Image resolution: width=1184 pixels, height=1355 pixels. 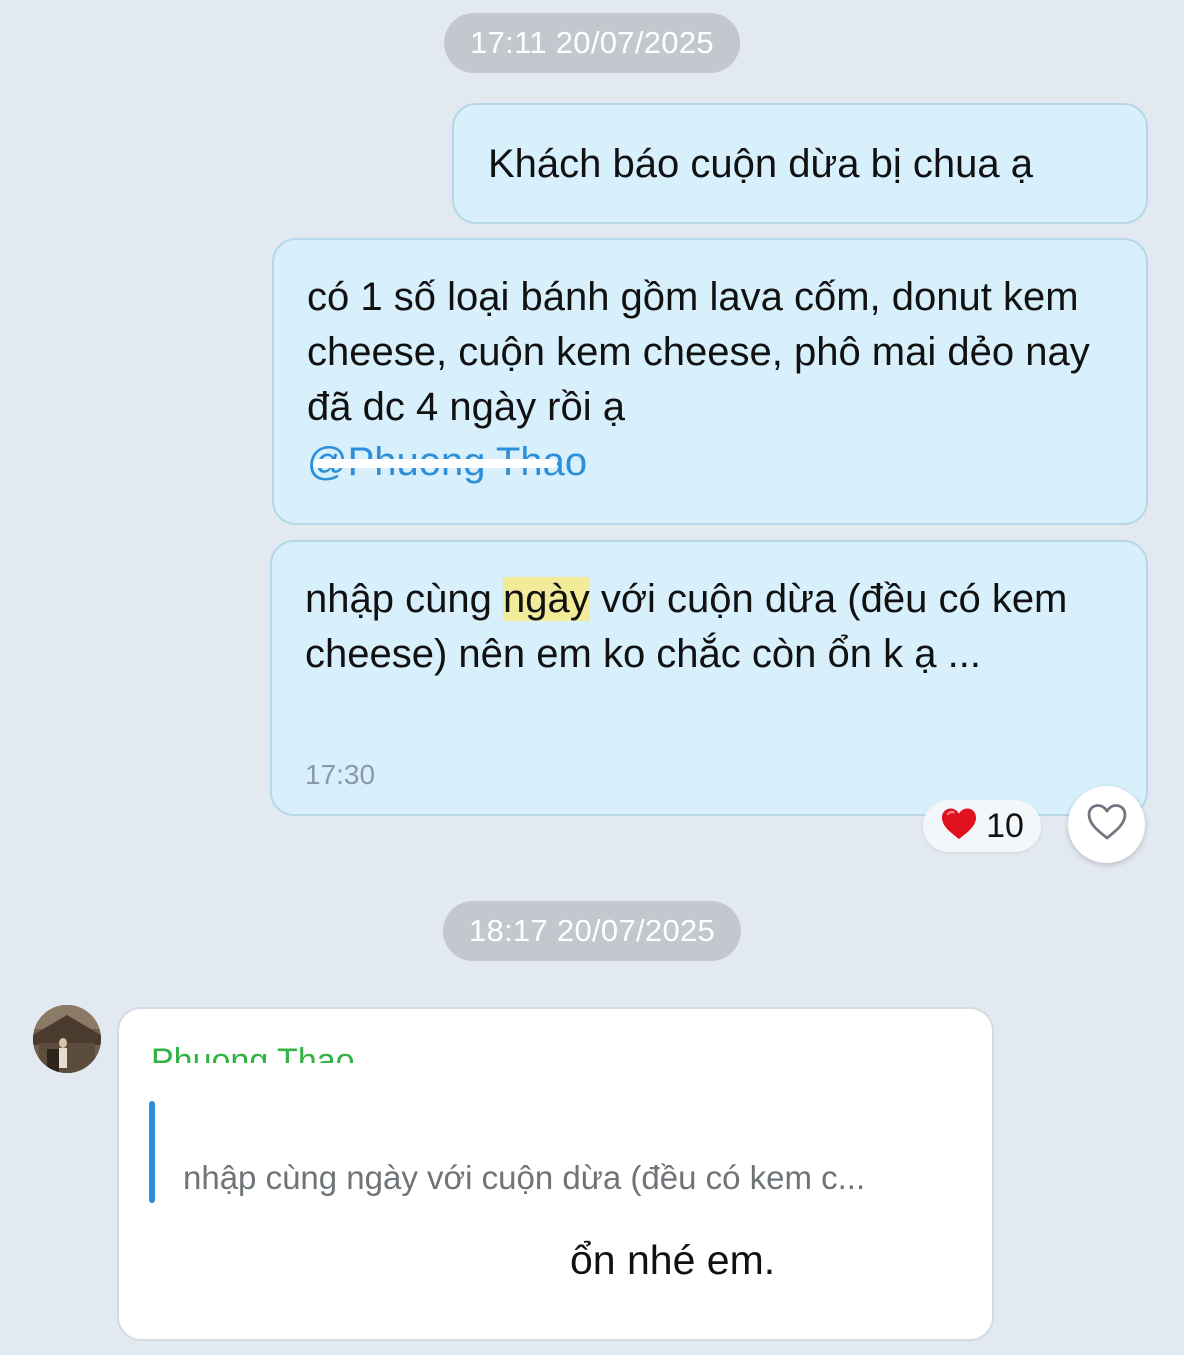 I want to click on timestamp-divider: 18:17 20/07/2025, so click(x=592, y=931).